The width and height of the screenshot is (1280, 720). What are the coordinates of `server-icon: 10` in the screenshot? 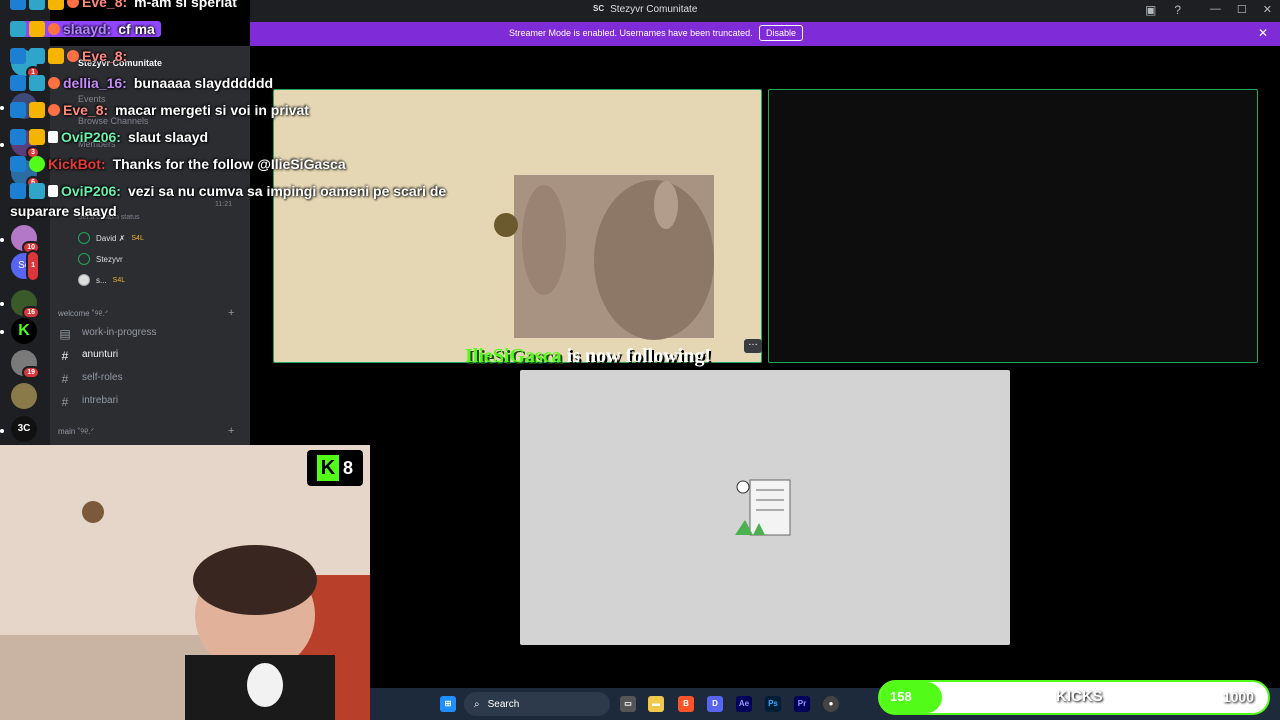 It's located at (25, 239).